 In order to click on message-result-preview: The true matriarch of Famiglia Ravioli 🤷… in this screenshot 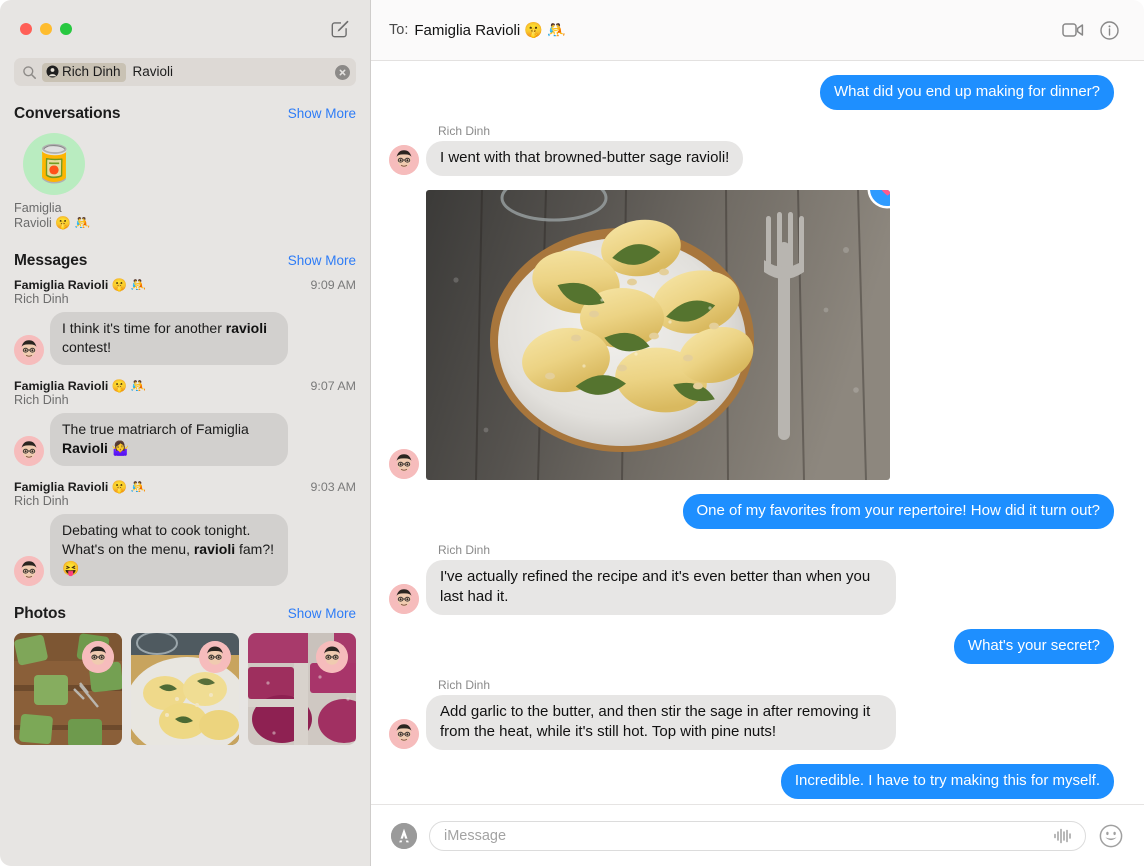, I will do `click(185, 439)`.